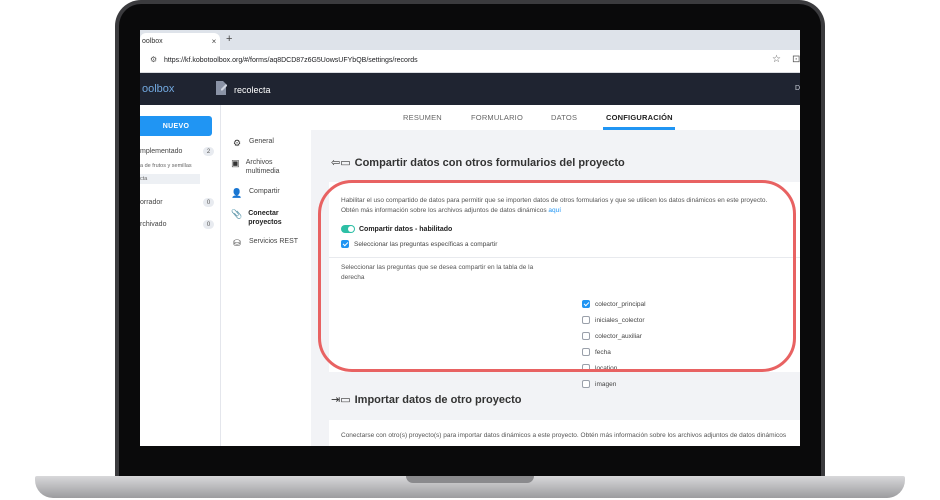  What do you see at coordinates (237, 214) in the screenshot?
I see `paperclip-icon: 📎` at bounding box center [237, 214].